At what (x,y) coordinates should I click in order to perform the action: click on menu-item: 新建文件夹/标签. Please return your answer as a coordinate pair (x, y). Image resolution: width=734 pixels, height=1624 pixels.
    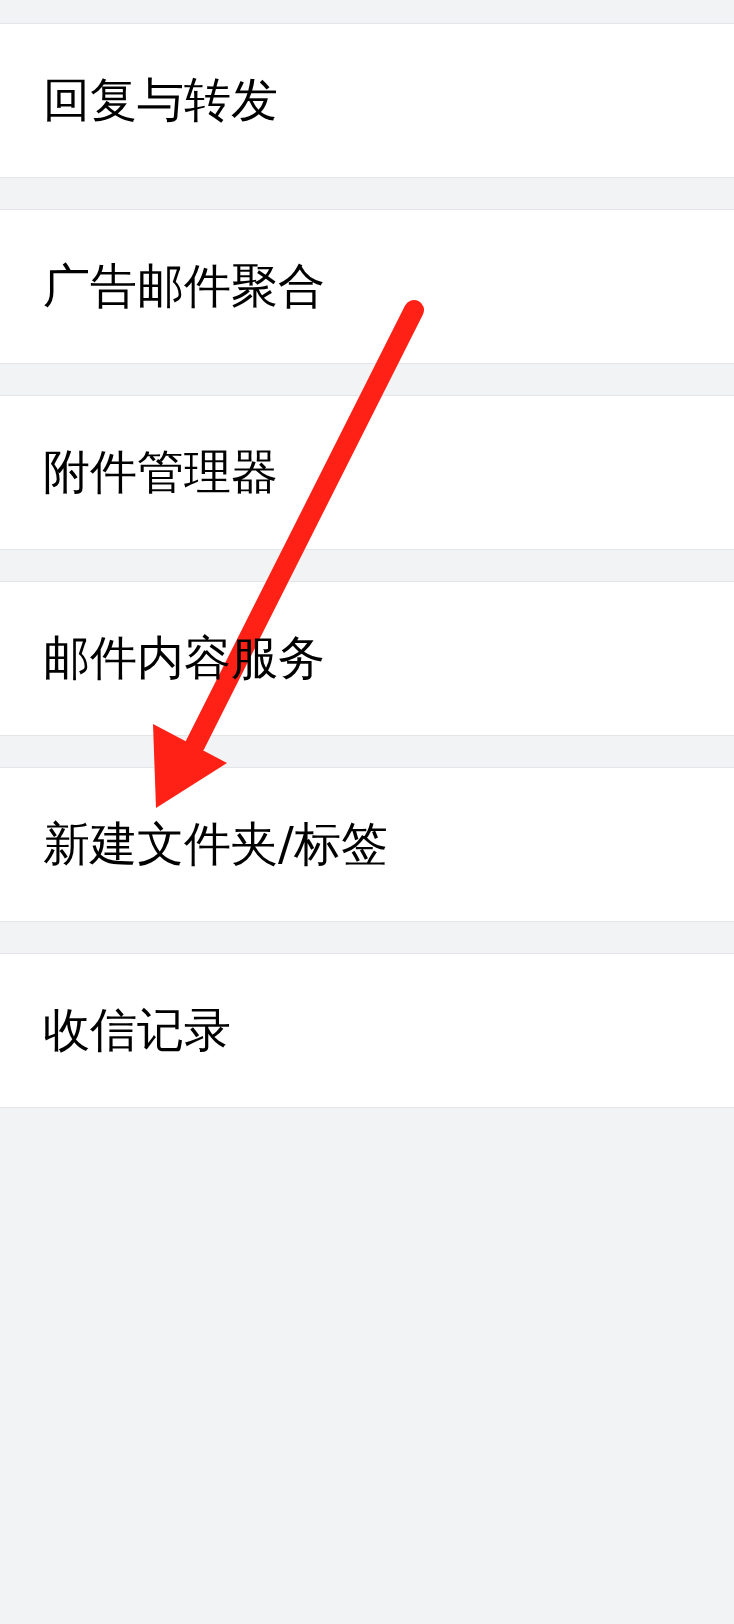
    Looking at the image, I should click on (367, 844).